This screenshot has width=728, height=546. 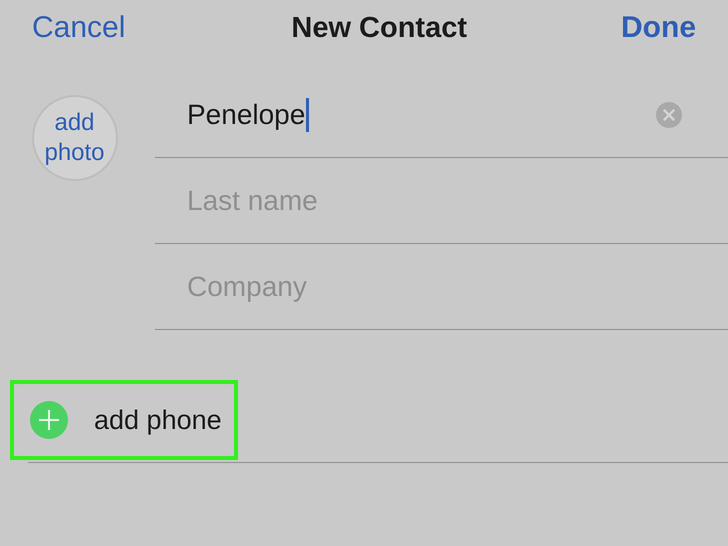 I want to click on done-button: Done, so click(x=658, y=28).